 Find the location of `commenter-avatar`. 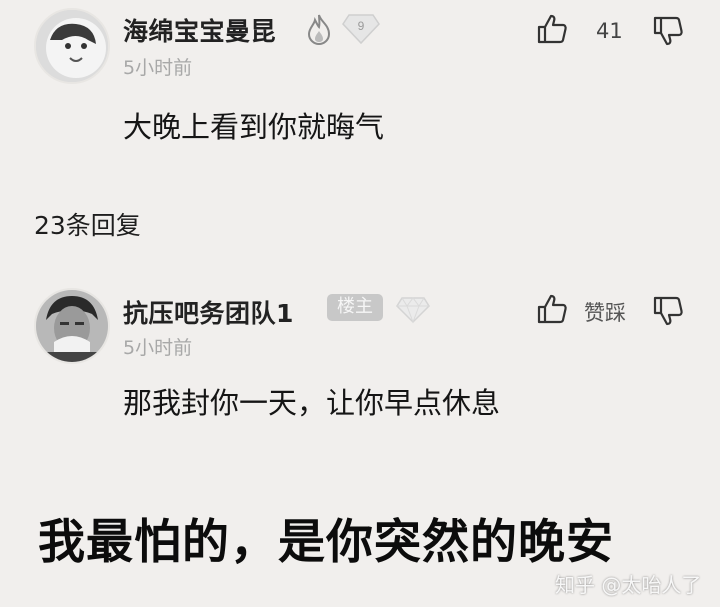

commenter-avatar is located at coordinates (72, 46).